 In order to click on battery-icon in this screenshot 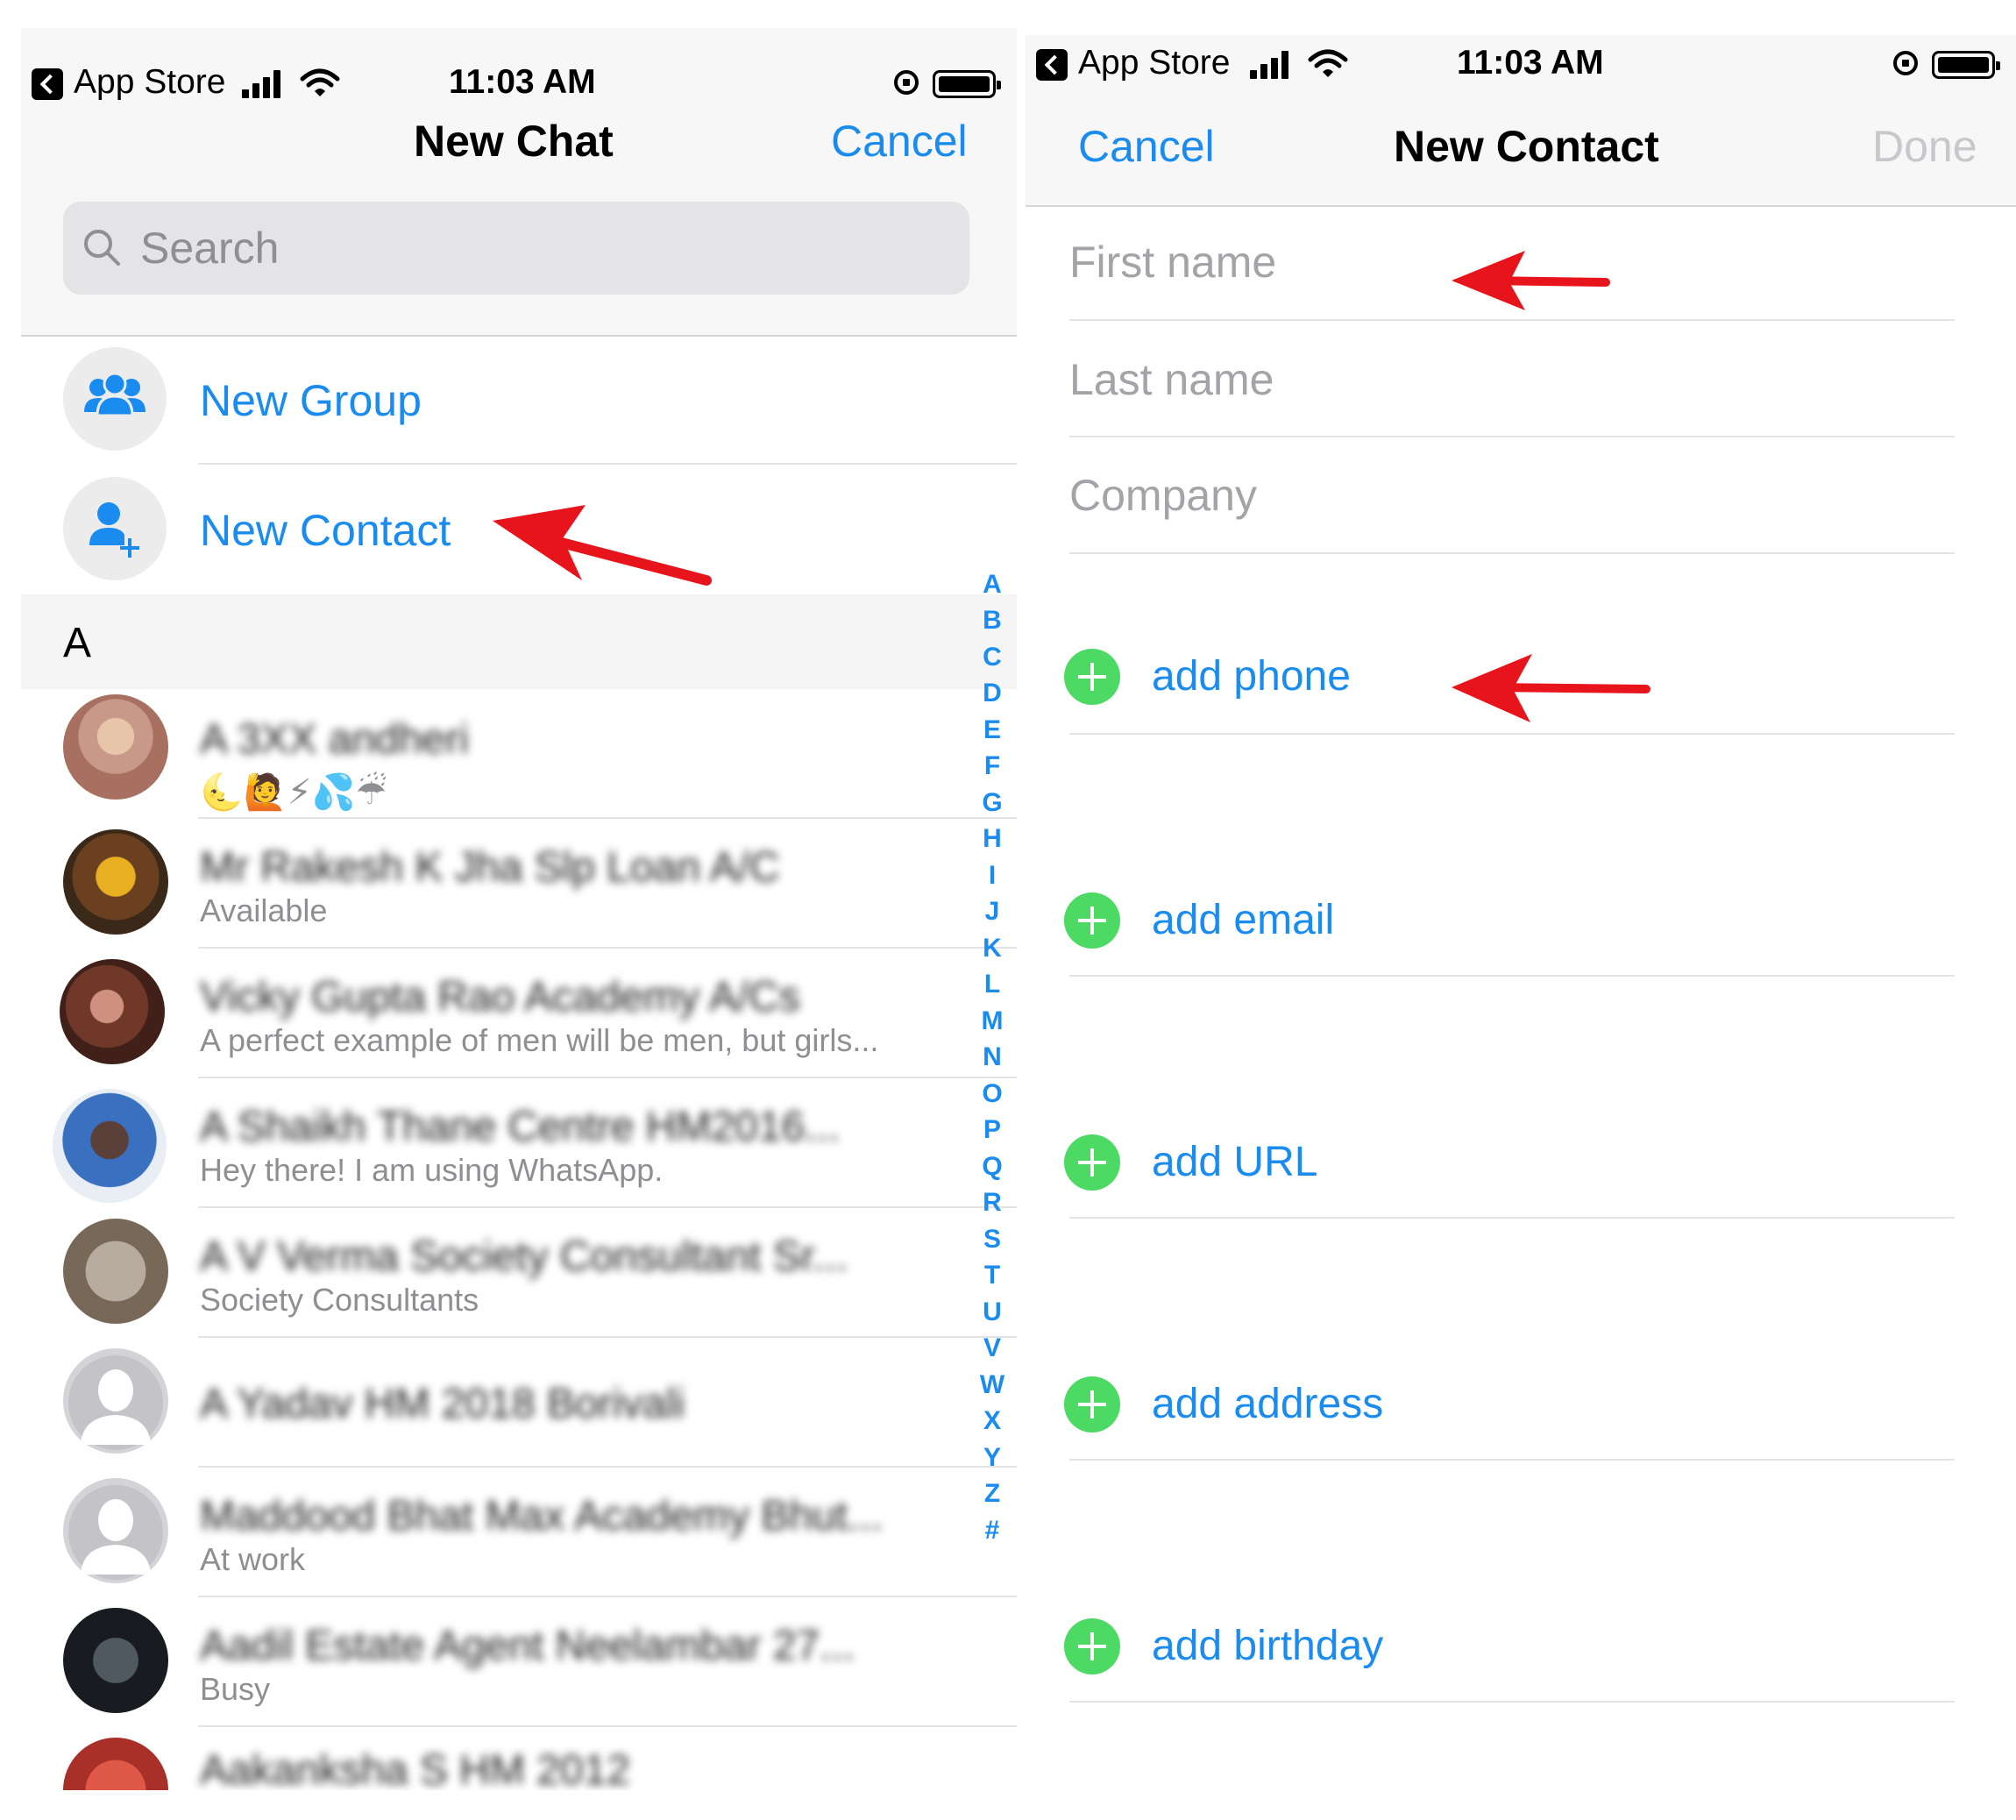, I will do `click(967, 84)`.